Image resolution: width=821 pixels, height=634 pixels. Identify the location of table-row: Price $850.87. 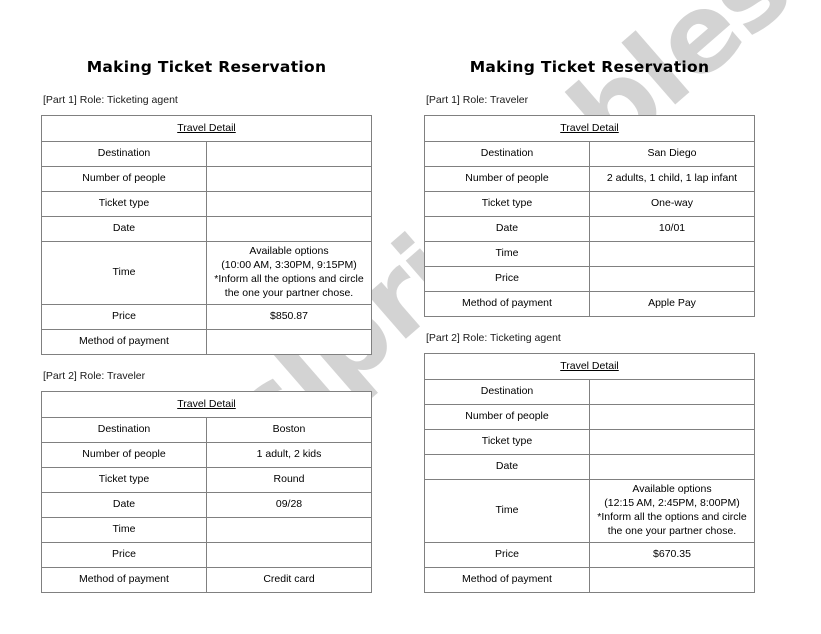
(206, 317).